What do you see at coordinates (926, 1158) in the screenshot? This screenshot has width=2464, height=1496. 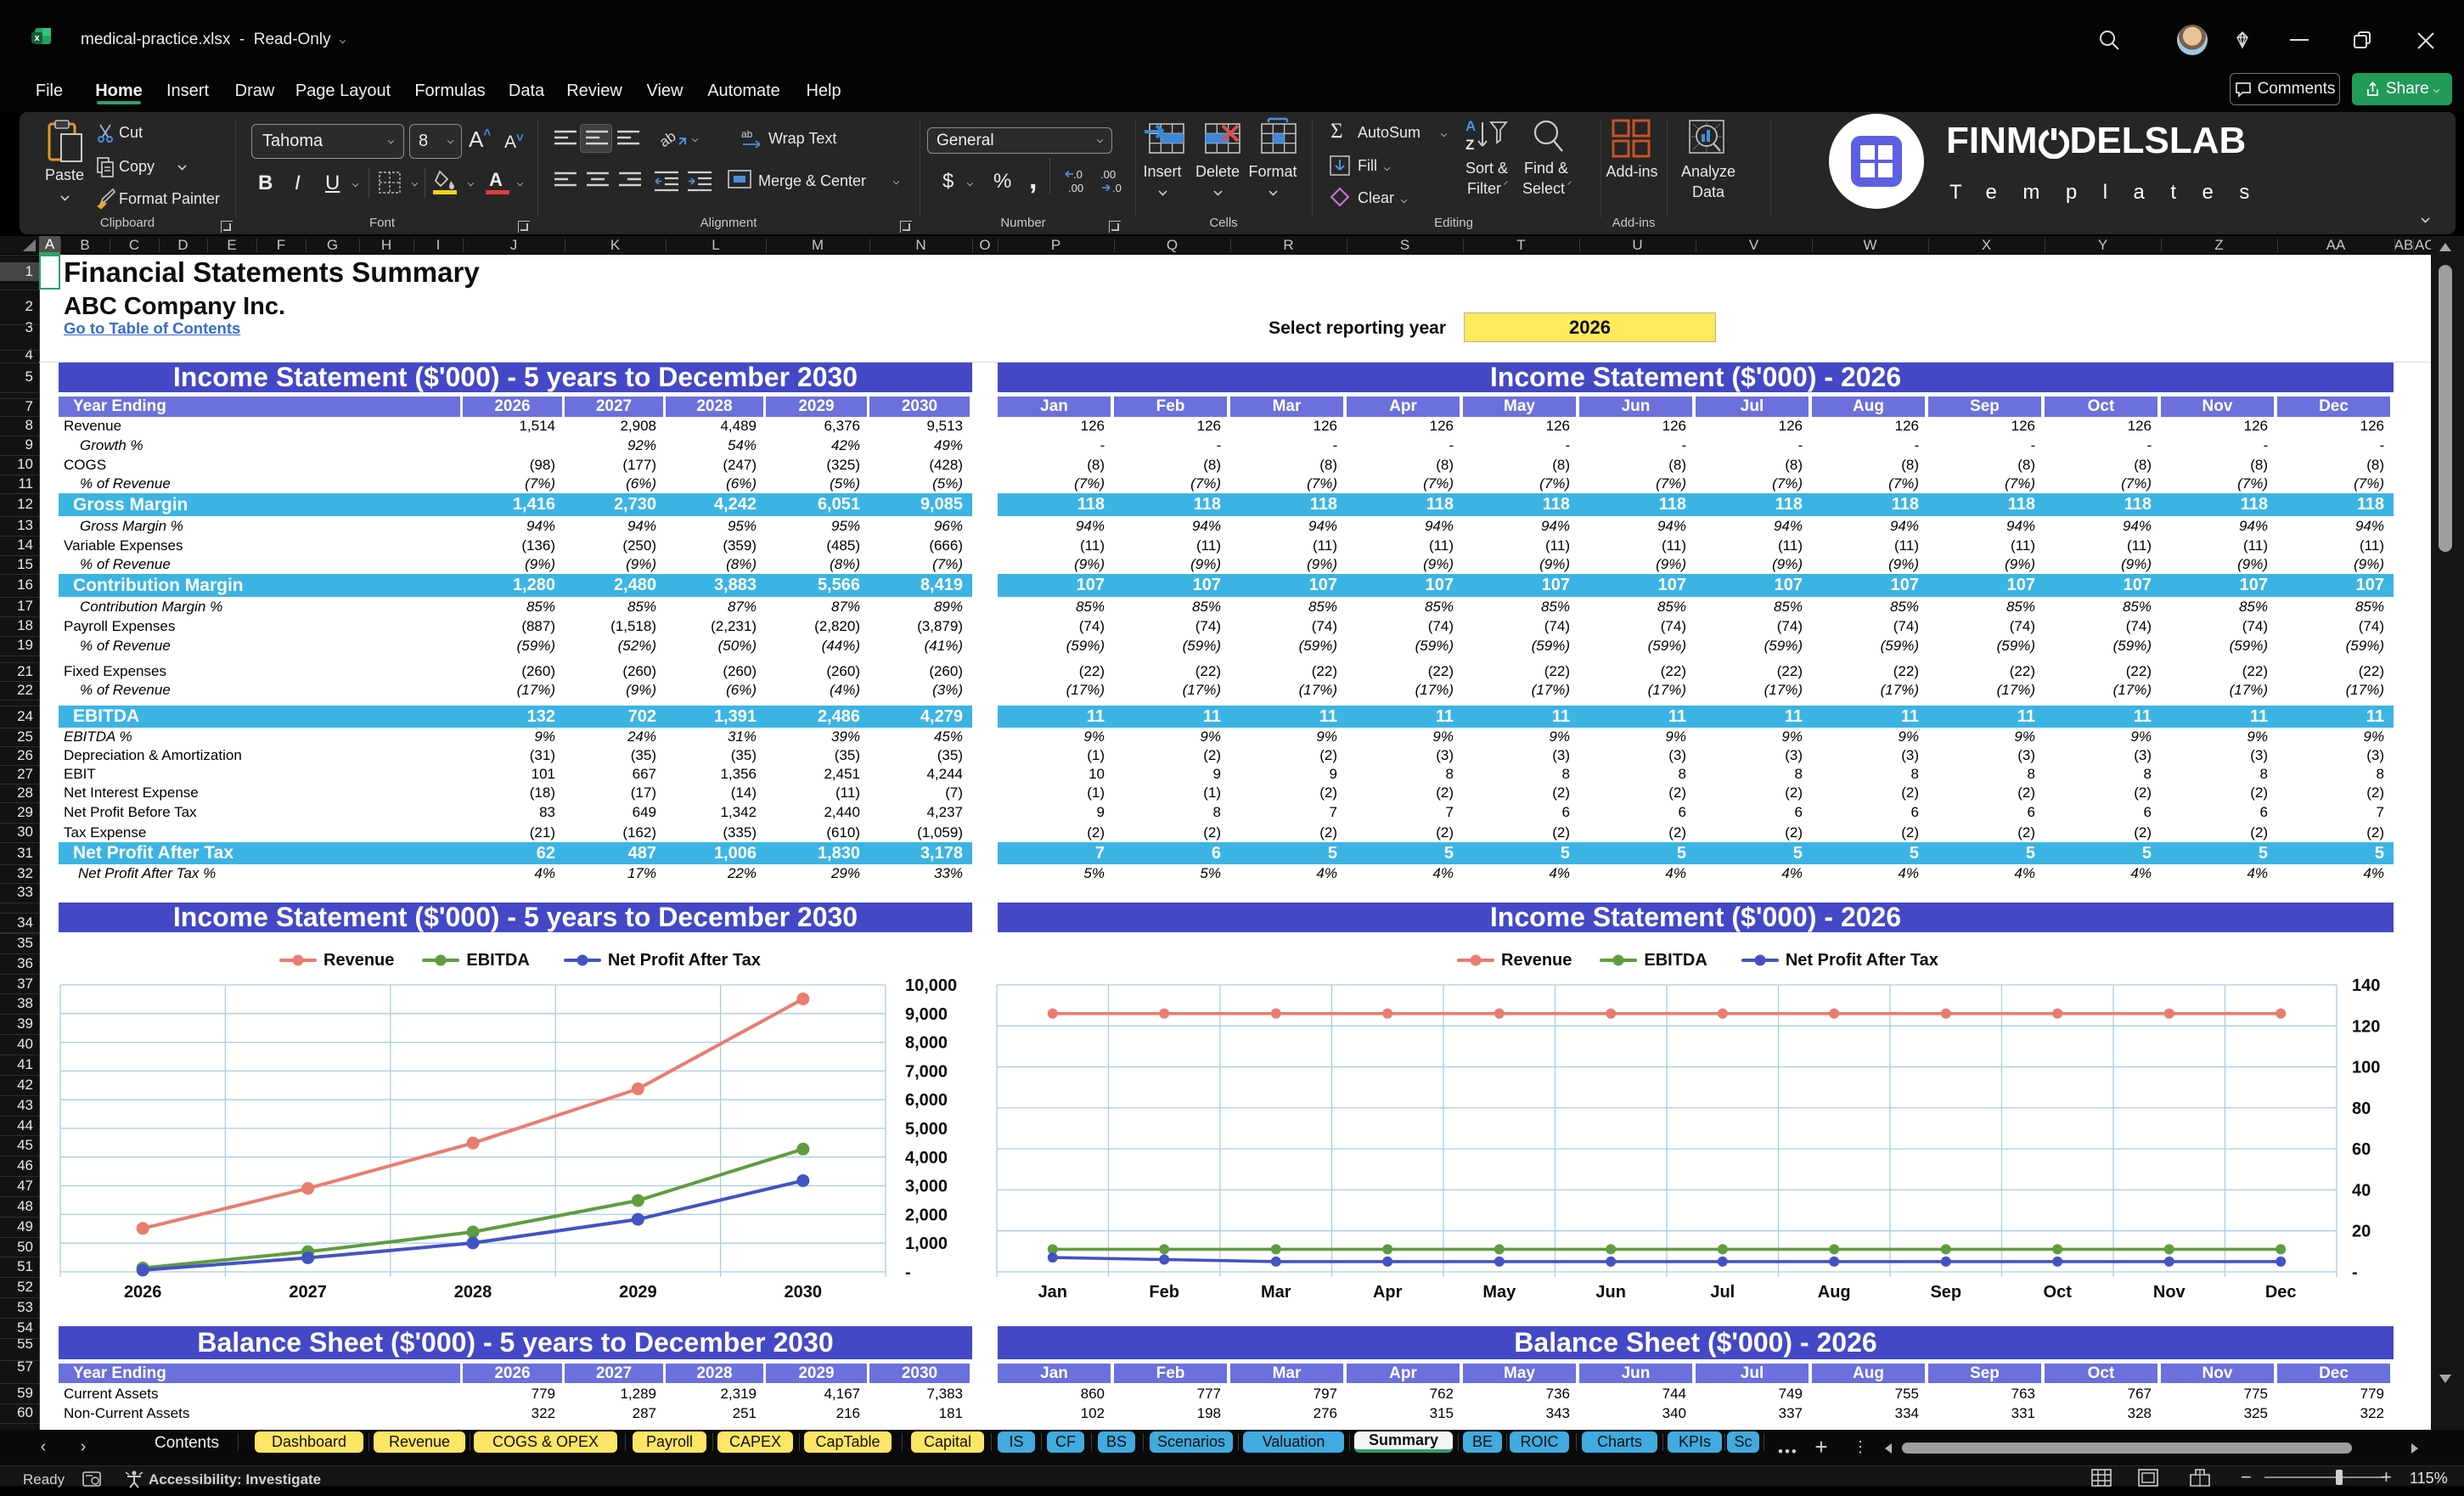 I see `svg-text: 4,000` at bounding box center [926, 1158].